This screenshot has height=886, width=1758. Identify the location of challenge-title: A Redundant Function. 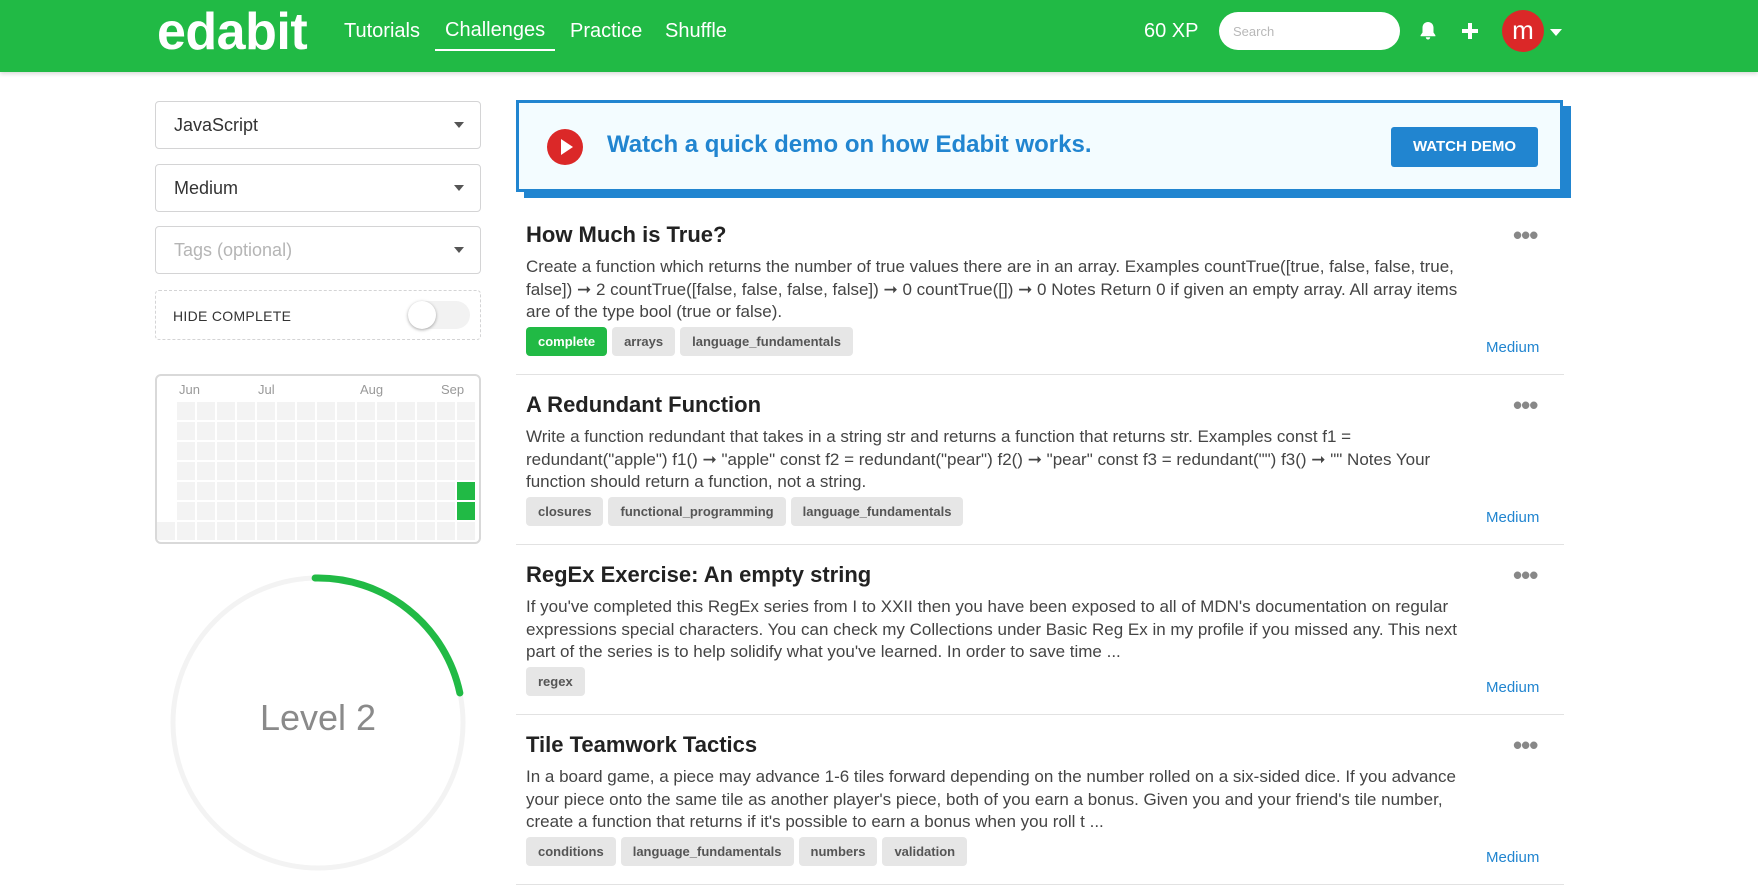
(643, 405).